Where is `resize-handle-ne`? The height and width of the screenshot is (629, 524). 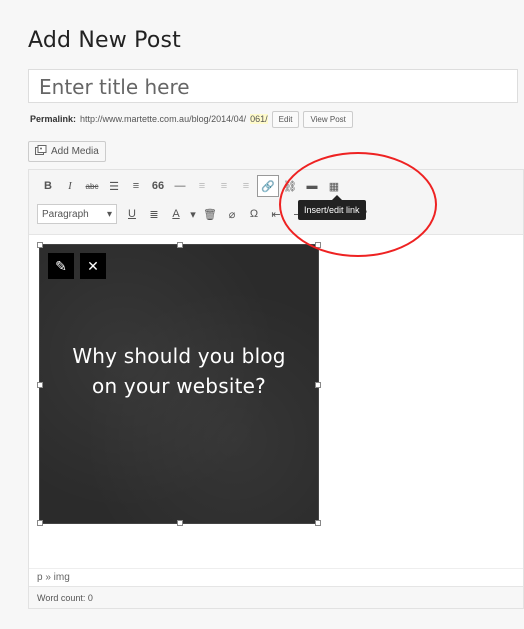 resize-handle-ne is located at coordinates (318, 245).